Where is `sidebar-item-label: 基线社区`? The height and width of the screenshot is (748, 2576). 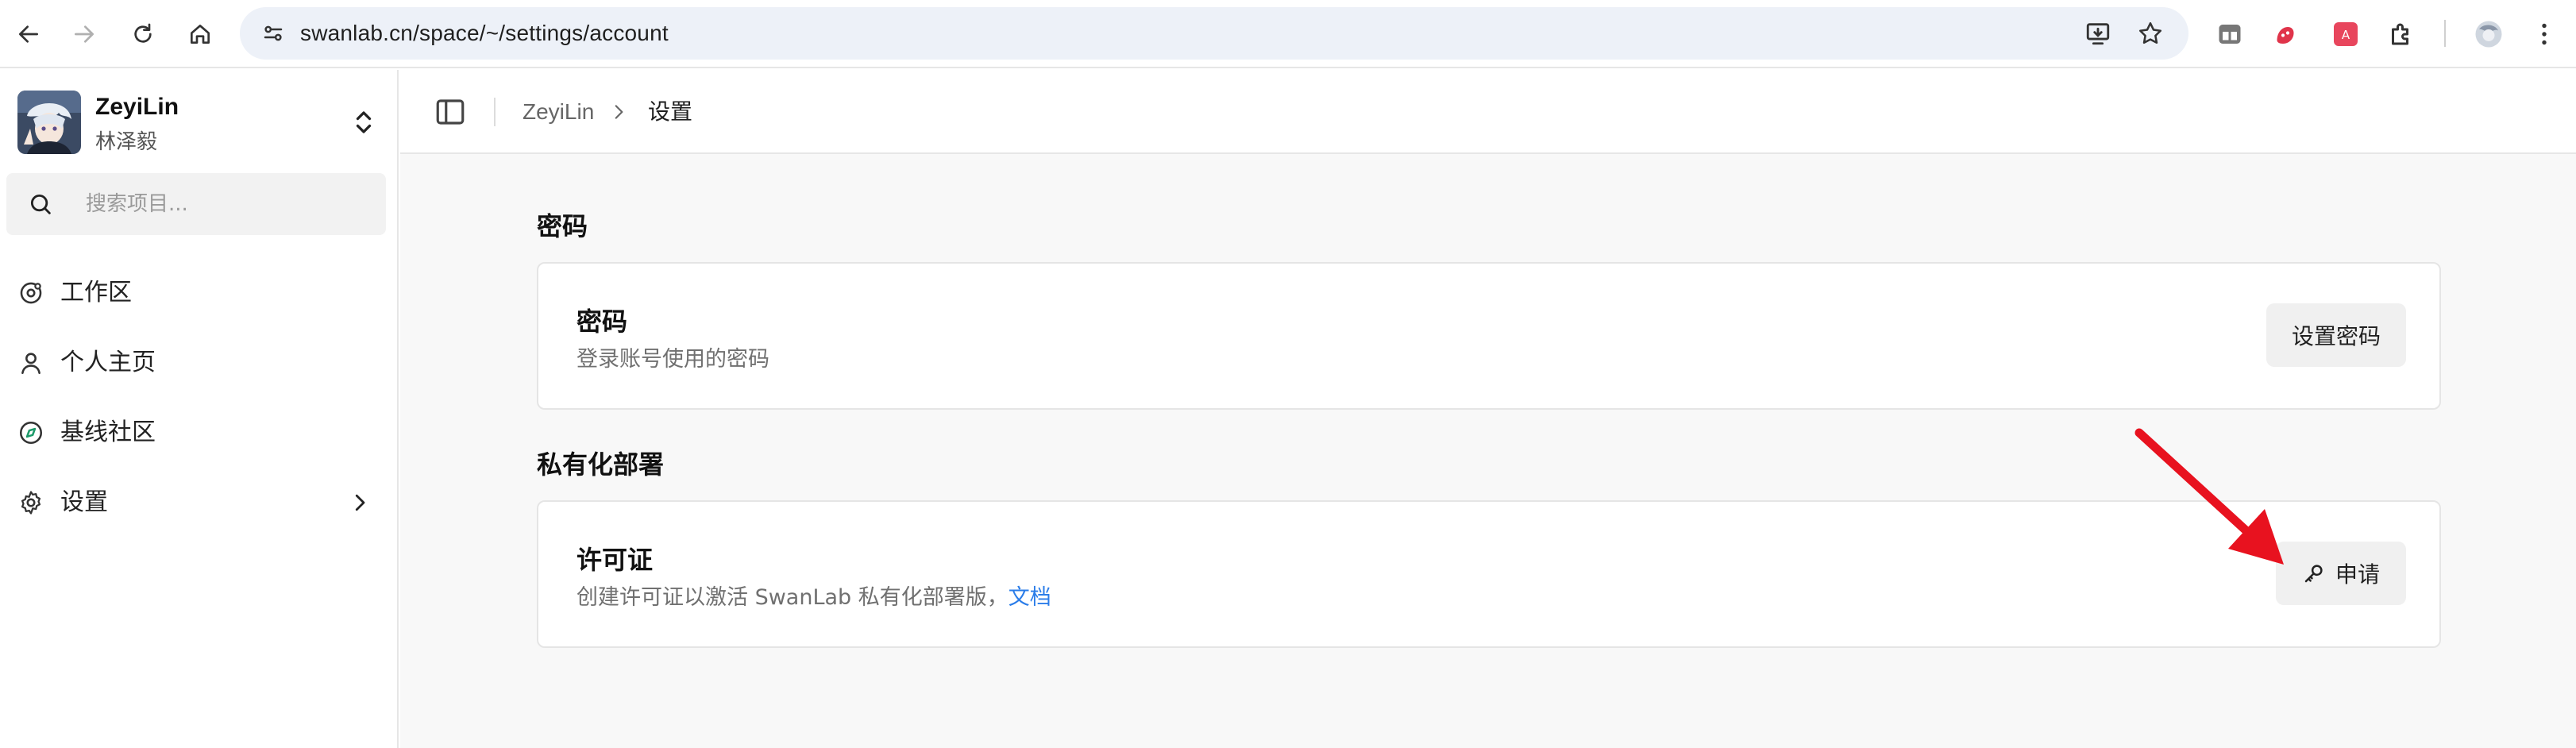 sidebar-item-label: 基线社区 is located at coordinates (108, 432).